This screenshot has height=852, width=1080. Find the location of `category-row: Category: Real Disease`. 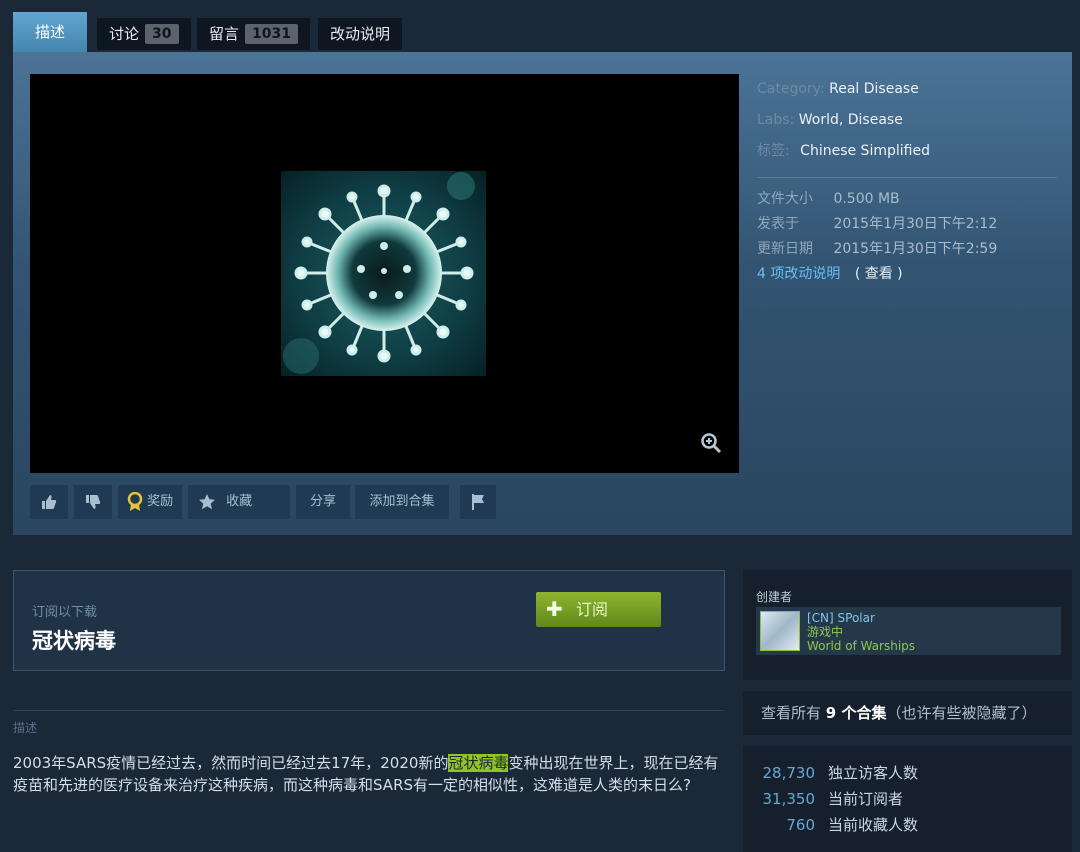

category-row: Category: Real Disease is located at coordinates (907, 95).